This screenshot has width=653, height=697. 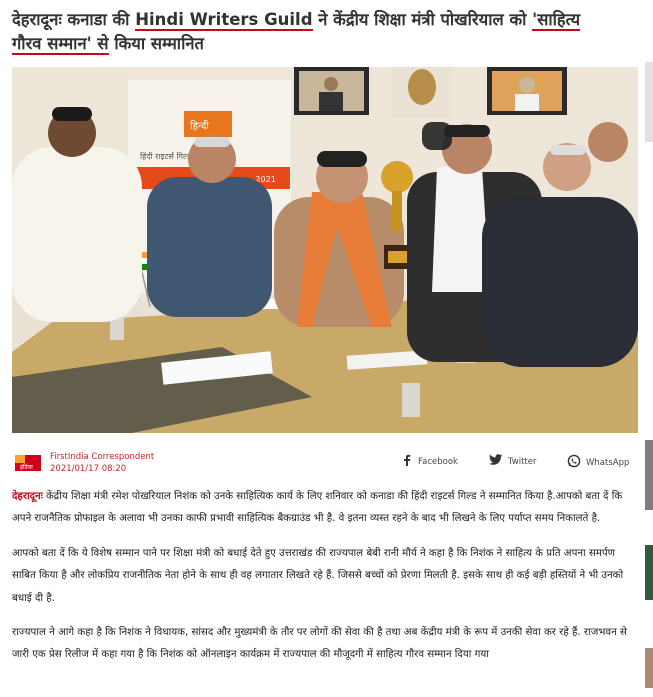 What do you see at coordinates (74, 19) in the screenshot?
I see `headline-part-1: देहरादूनः कनाडा की` at bounding box center [74, 19].